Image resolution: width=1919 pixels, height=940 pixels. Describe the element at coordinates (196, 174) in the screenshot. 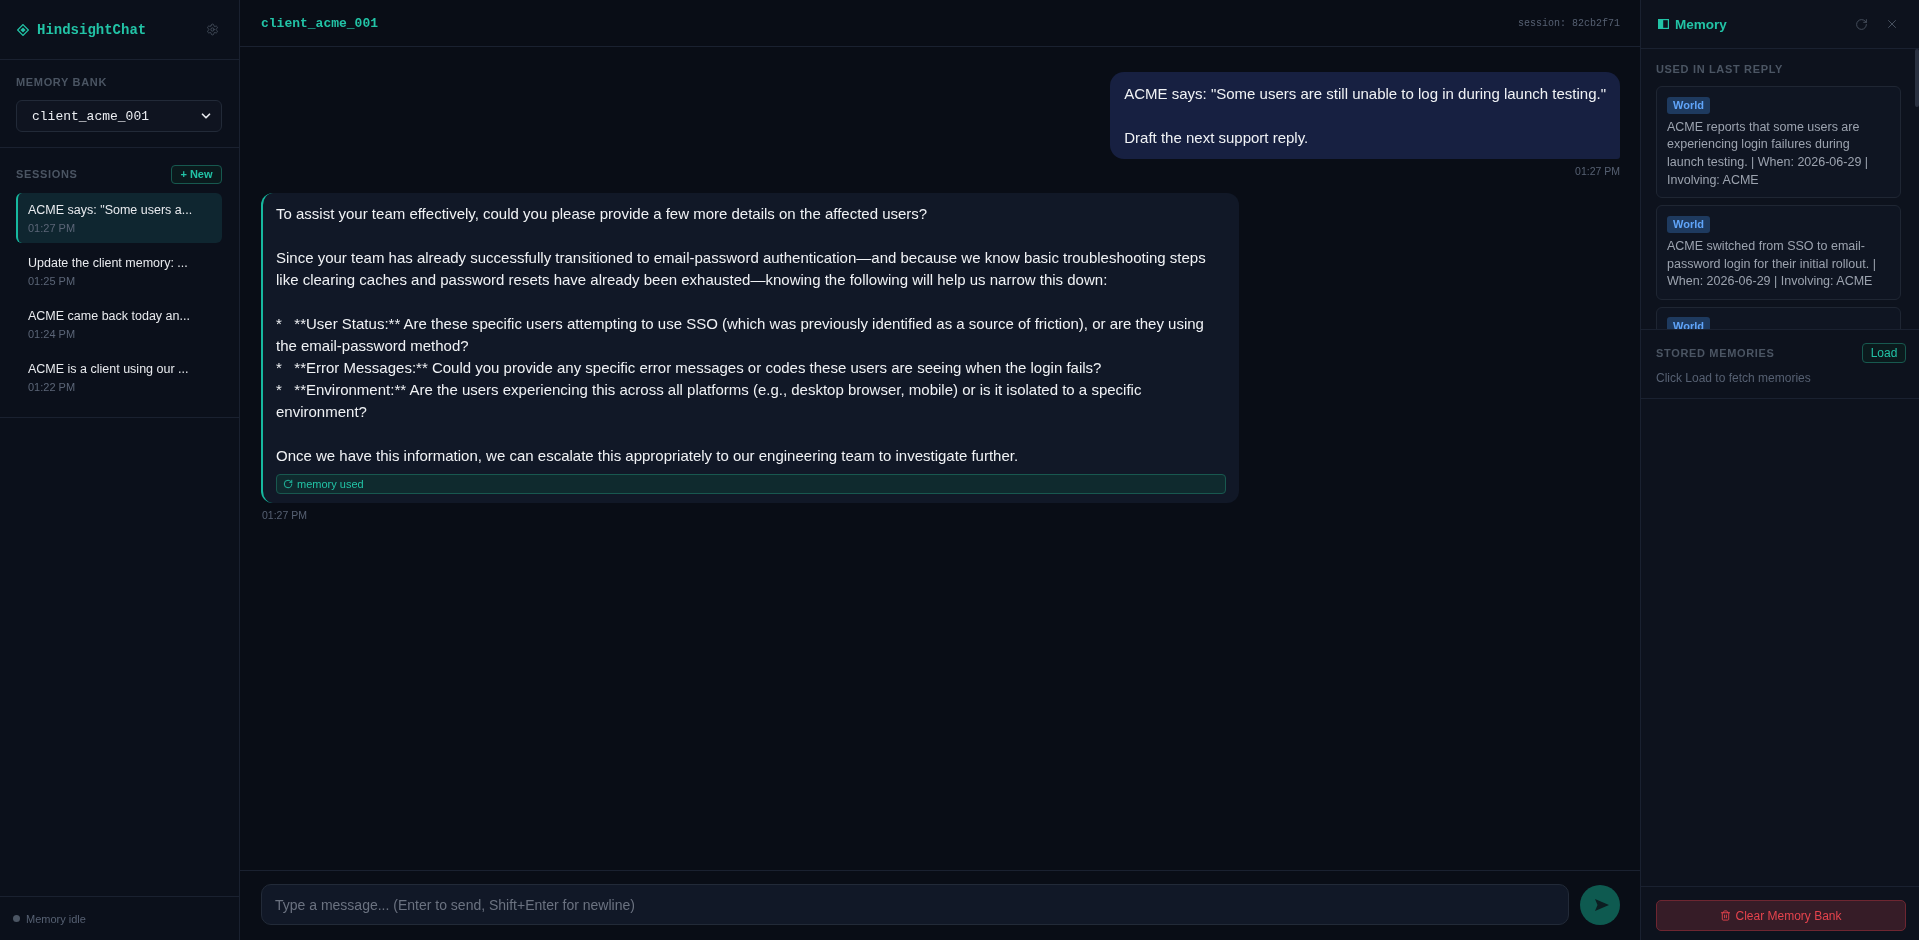

I see `new-session-button: + New` at that location.